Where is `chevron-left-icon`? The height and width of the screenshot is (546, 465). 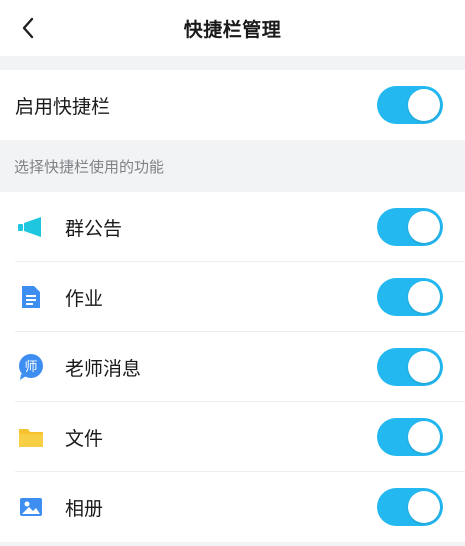
chevron-left-icon is located at coordinates (28, 28).